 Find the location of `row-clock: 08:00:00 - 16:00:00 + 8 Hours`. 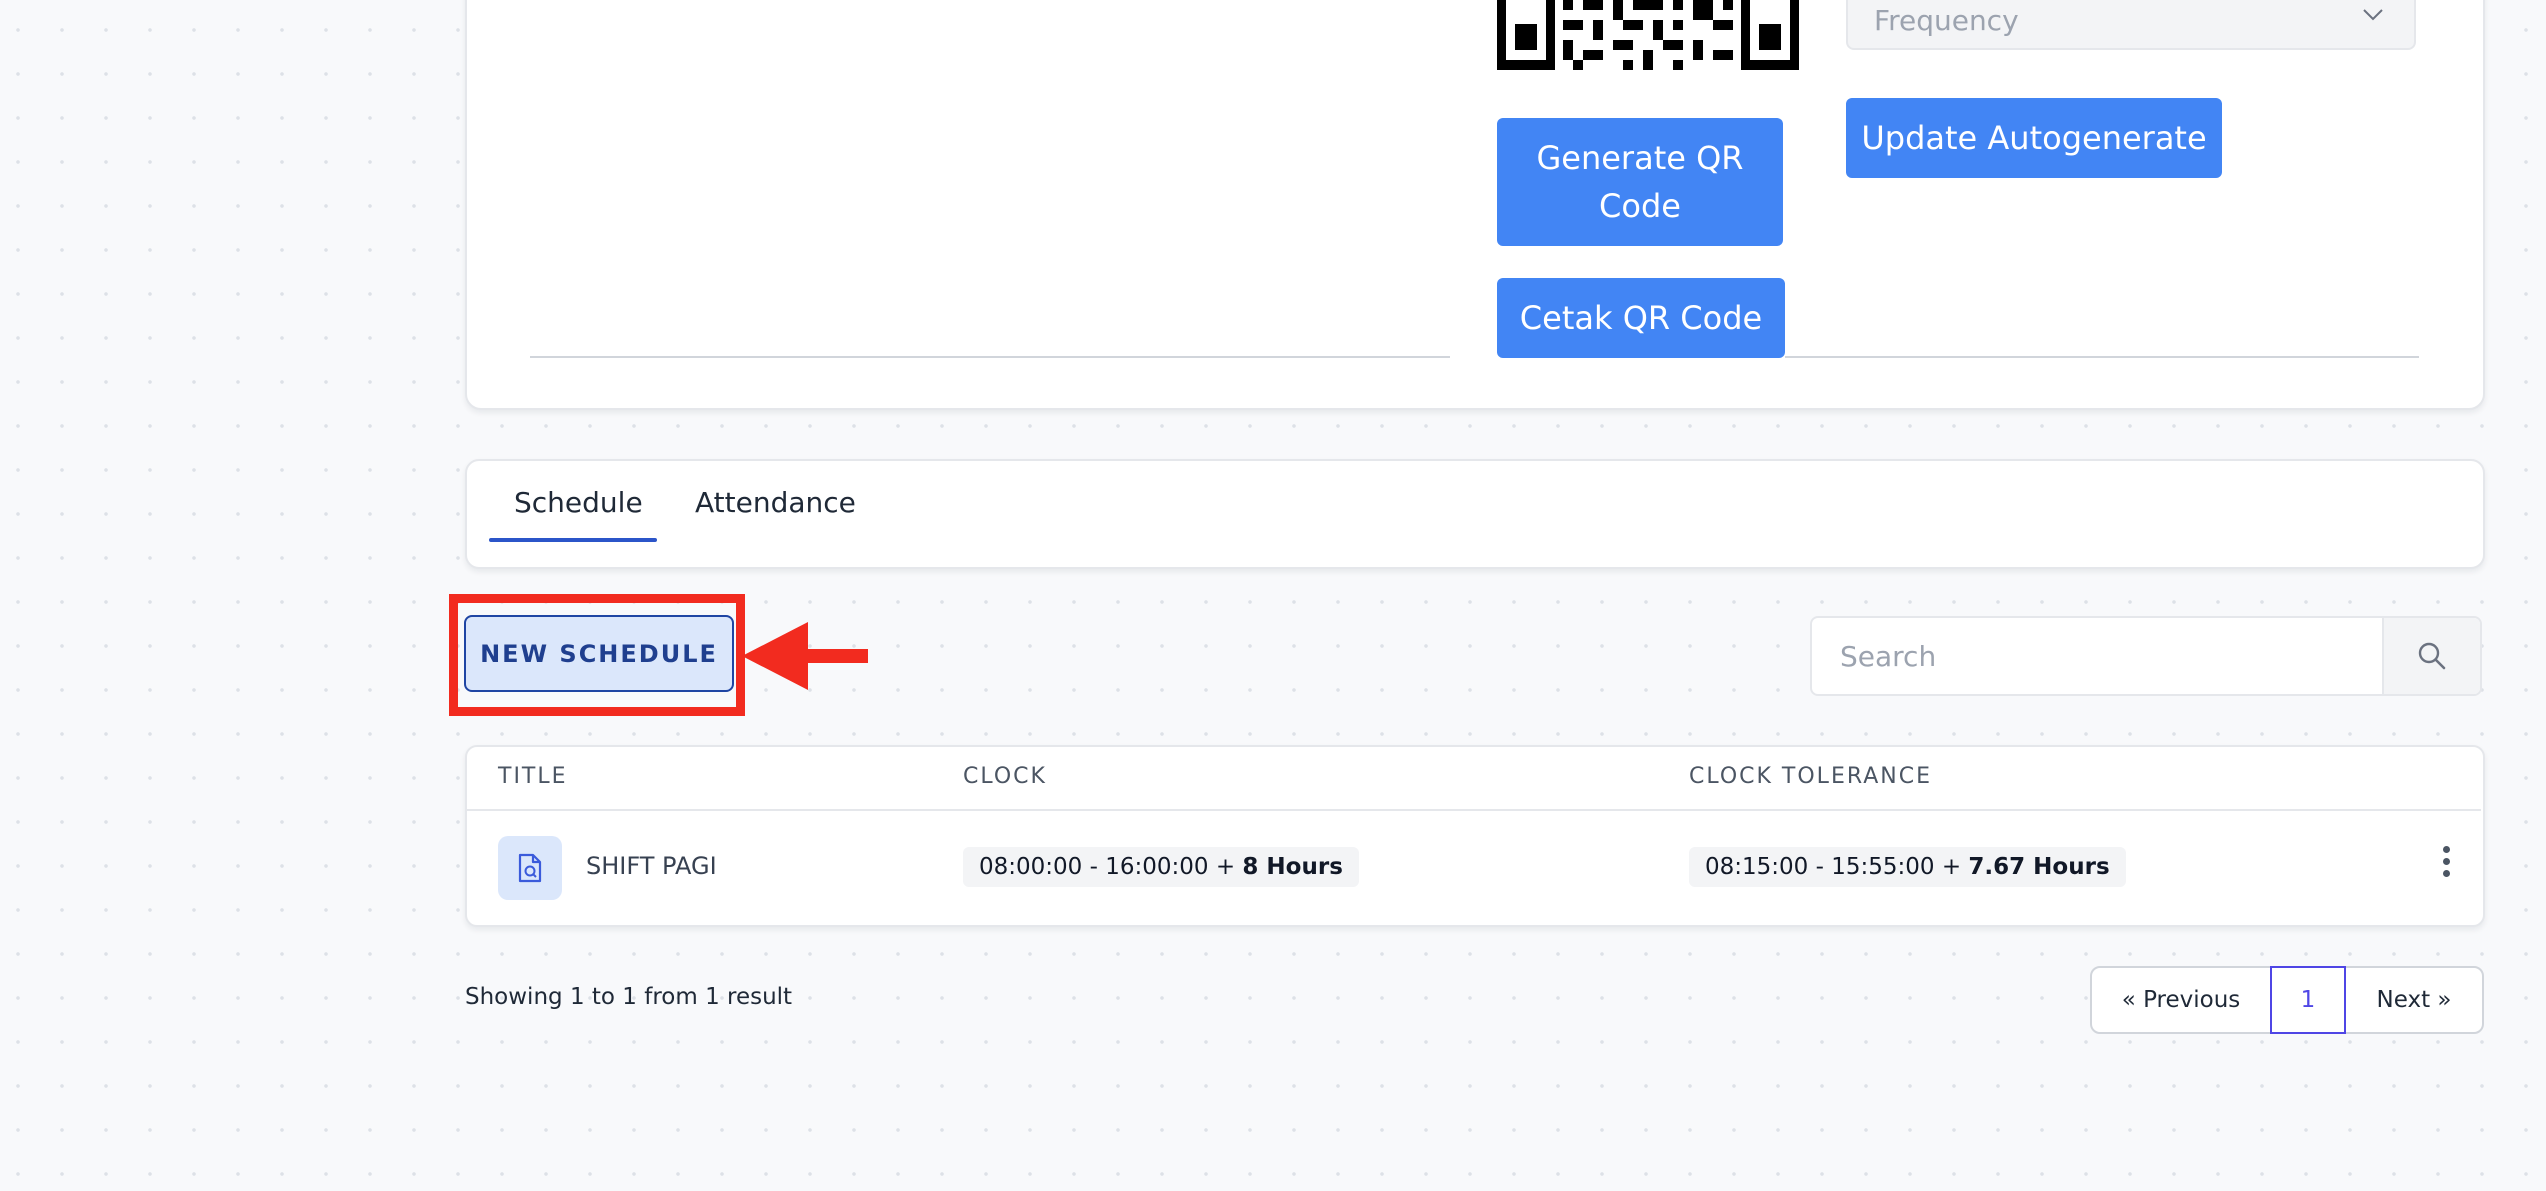

row-clock: 08:00:00 - 16:00:00 + 8 Hours is located at coordinates (1161, 867).